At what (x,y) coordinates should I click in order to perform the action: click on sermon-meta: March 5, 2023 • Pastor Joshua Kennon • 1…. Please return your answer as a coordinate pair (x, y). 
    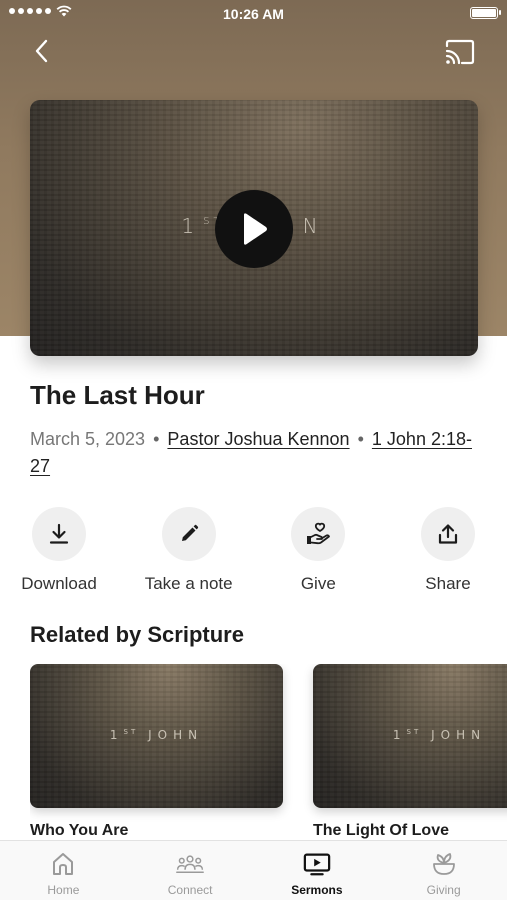
    Looking at the image, I should click on (255, 453).